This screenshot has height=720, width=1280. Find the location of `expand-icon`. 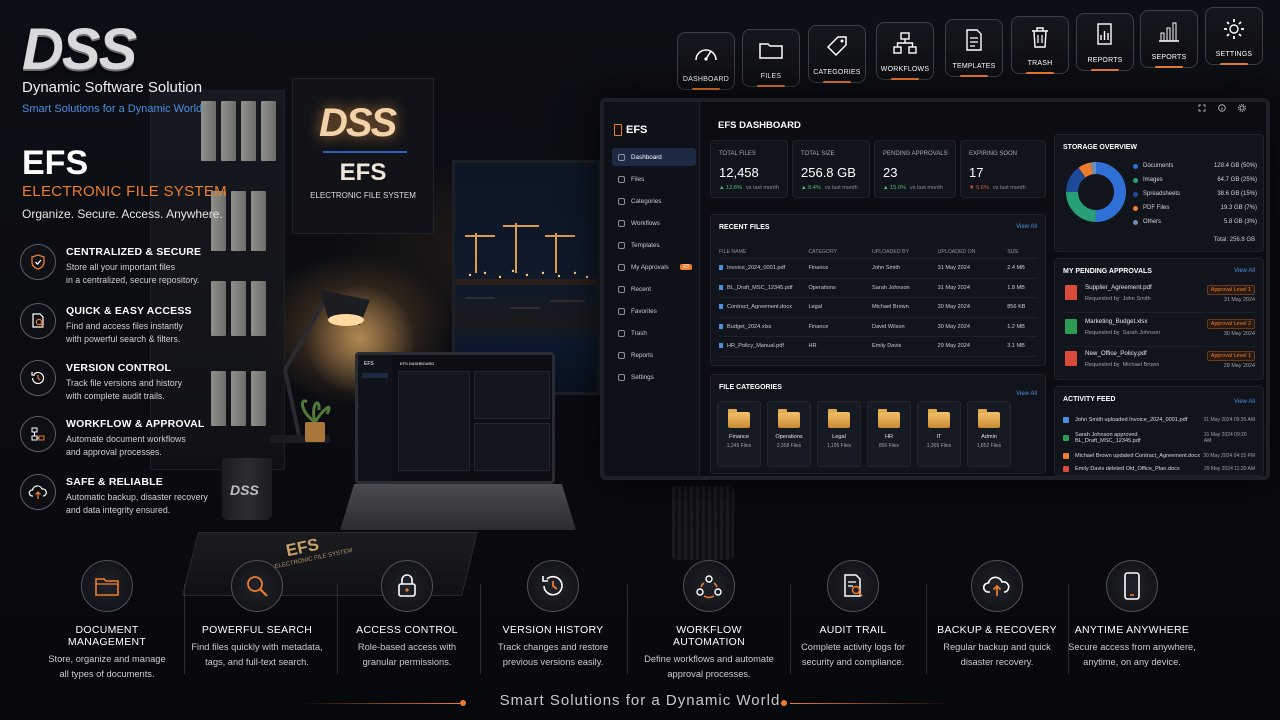

expand-icon is located at coordinates (1202, 108).